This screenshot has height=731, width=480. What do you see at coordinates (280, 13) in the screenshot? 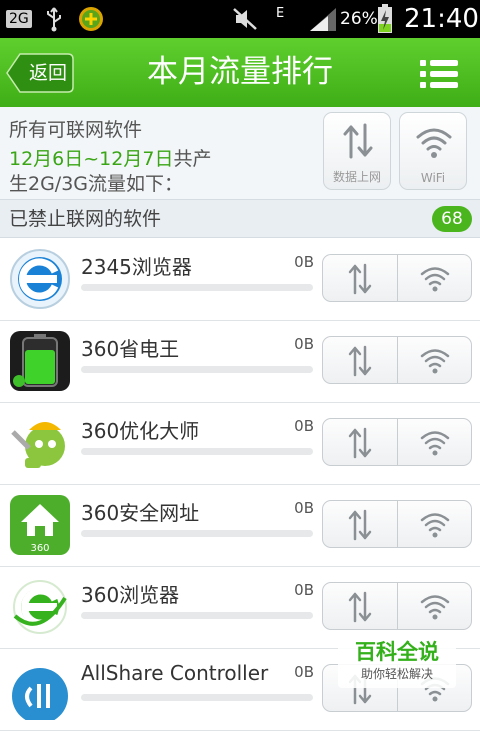
I see `network-type: E` at bounding box center [280, 13].